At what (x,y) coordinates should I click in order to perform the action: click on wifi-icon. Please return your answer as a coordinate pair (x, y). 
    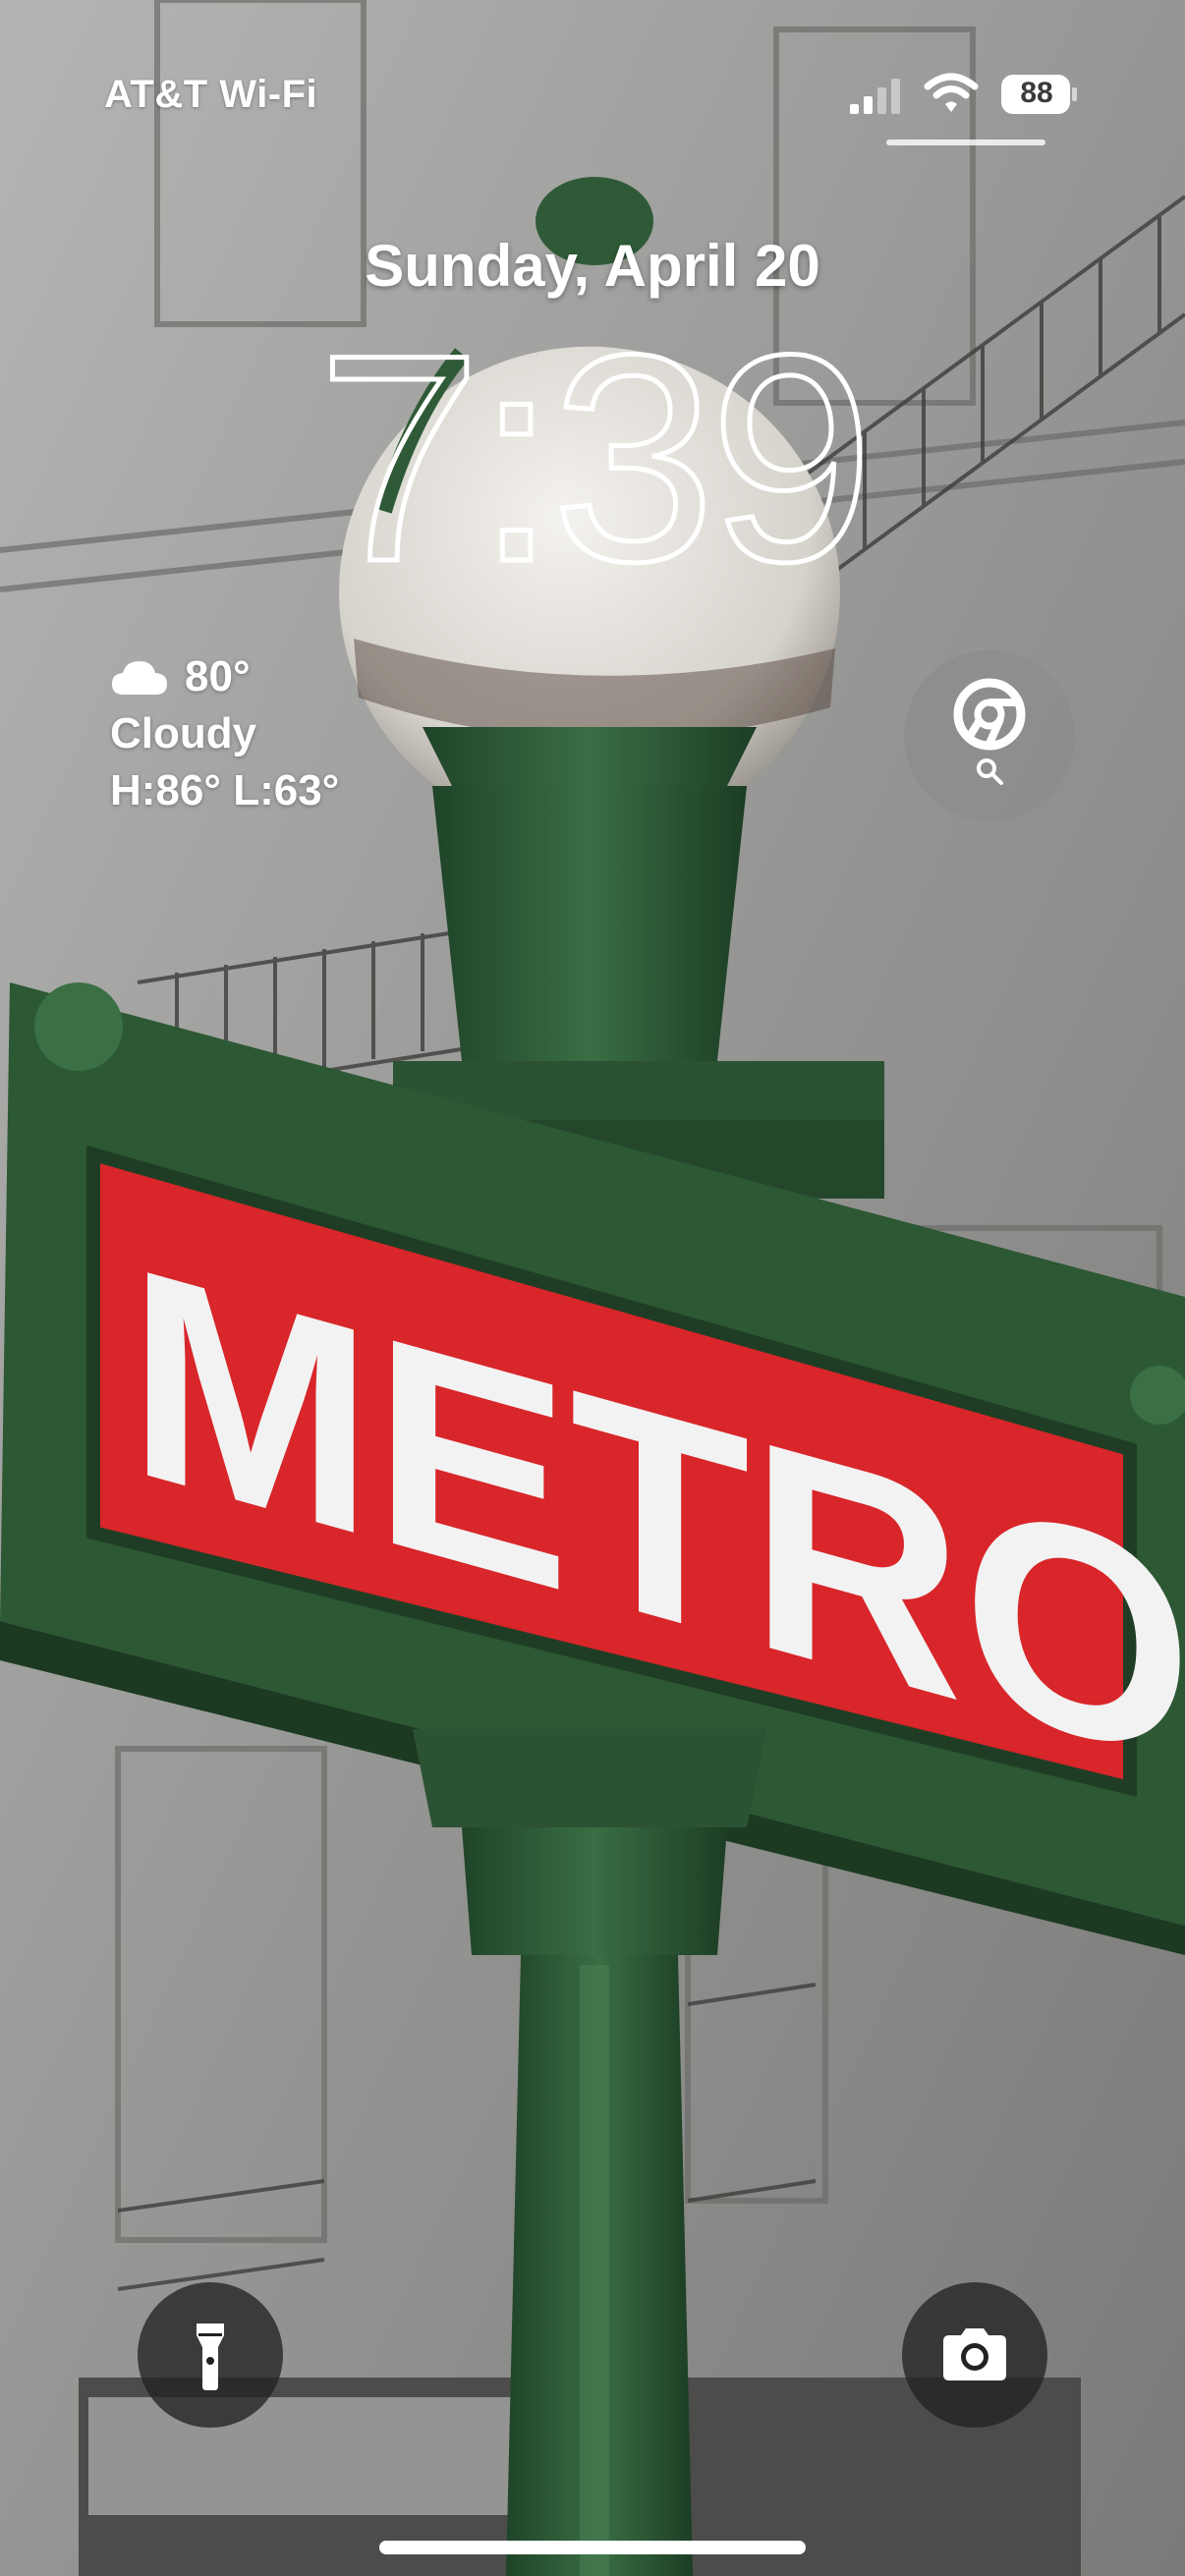
    Looking at the image, I should click on (952, 92).